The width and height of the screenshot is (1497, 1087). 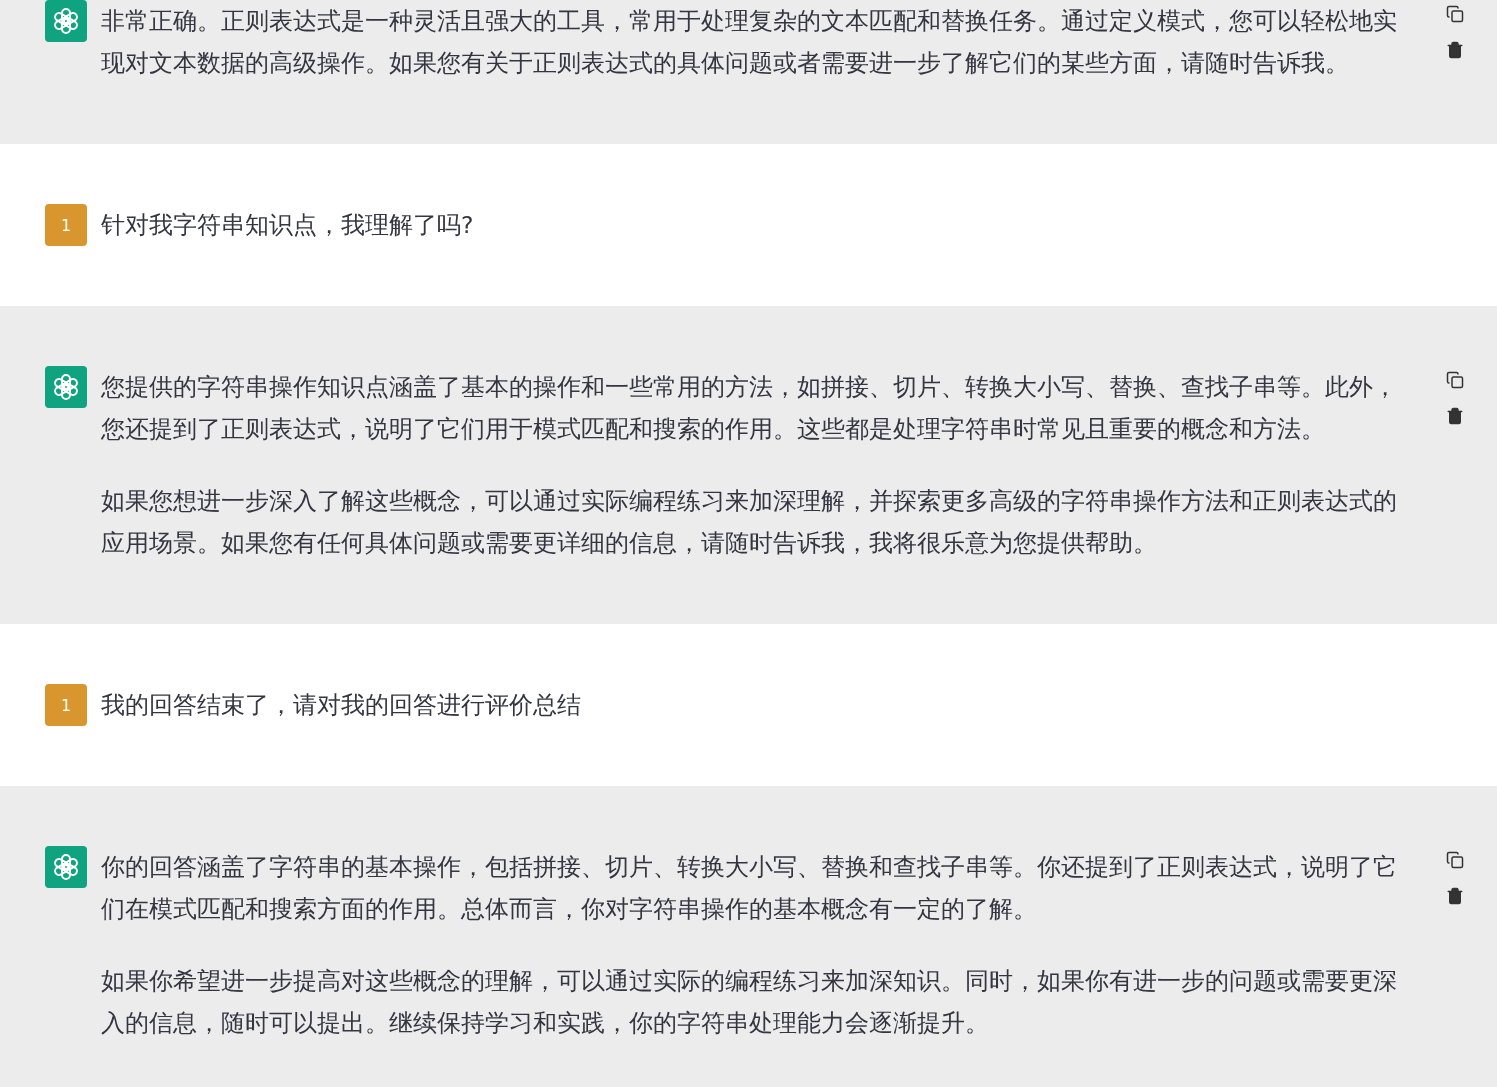 I want to click on message-text: 非常正确。正则表达式是一种灵活且强大的工具，常用于处理复杂的文本匹配和替换任务。通过定义模式，您可以轻松地实现对文本数据的高级操作。如果您有关于正则表达式的具体问题或者需要进一步了解它们的某些方面，请随时告诉我。, so click(x=749, y=42).